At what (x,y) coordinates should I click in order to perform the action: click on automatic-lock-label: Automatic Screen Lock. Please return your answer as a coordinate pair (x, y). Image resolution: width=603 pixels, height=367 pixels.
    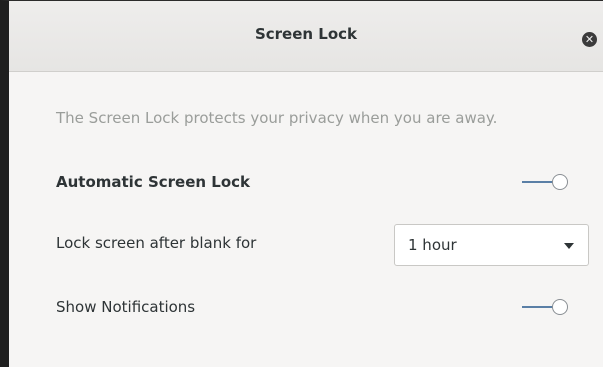
    Looking at the image, I should click on (153, 182).